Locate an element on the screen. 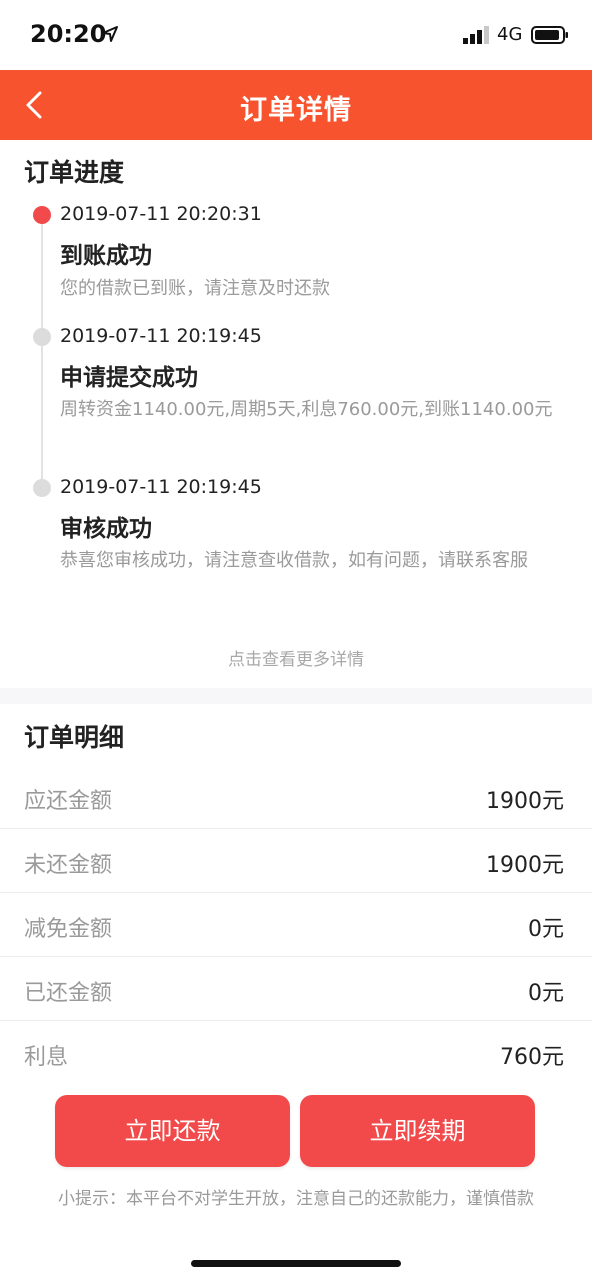  battery-icon is located at coordinates (549, 35).